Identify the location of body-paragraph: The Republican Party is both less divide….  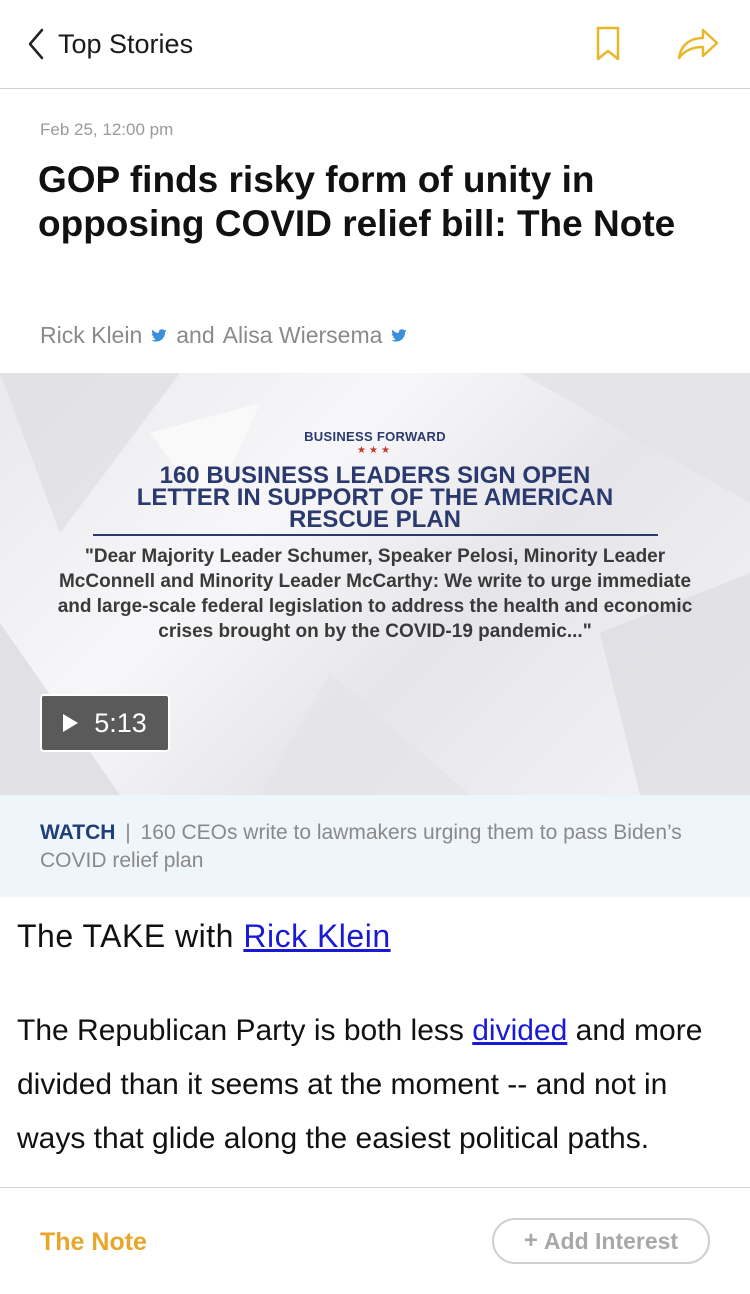
(379, 1085).